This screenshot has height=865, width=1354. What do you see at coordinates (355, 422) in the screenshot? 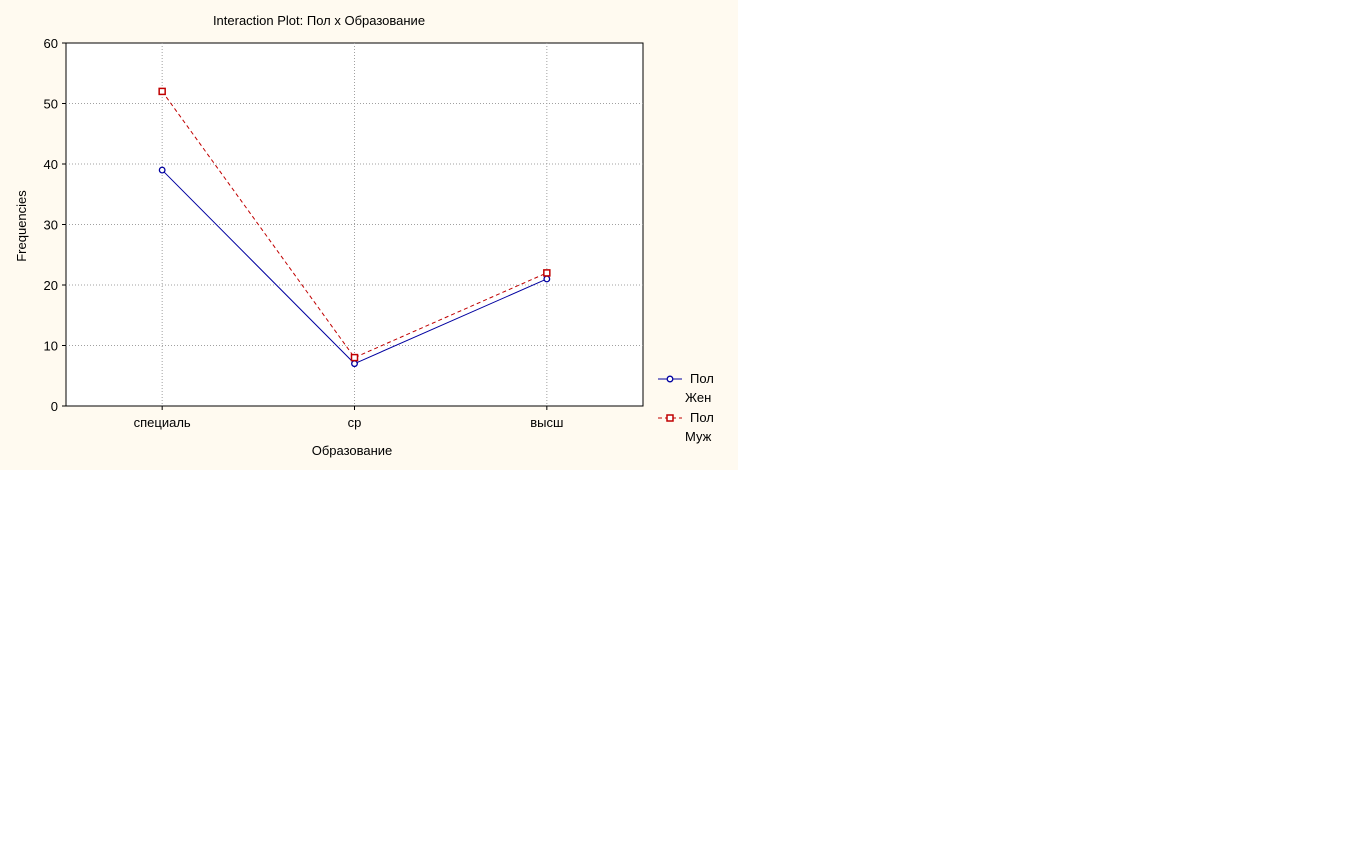
I see `x-tick-label: ср` at bounding box center [355, 422].